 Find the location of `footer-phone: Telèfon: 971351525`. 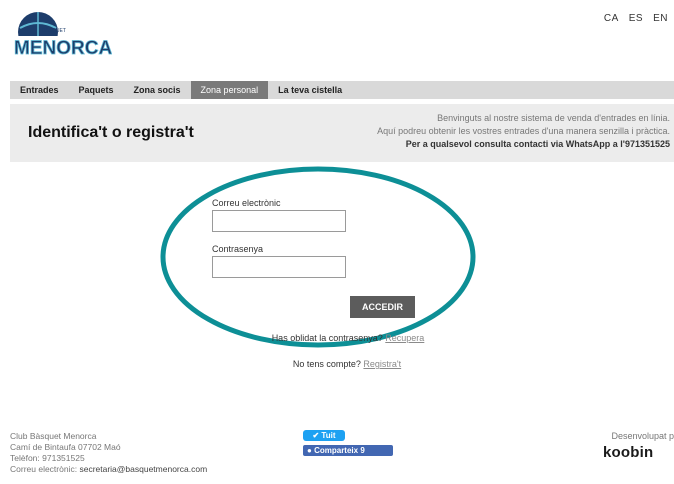

footer-phone: Telèfon: 971351525 is located at coordinates (47, 458).